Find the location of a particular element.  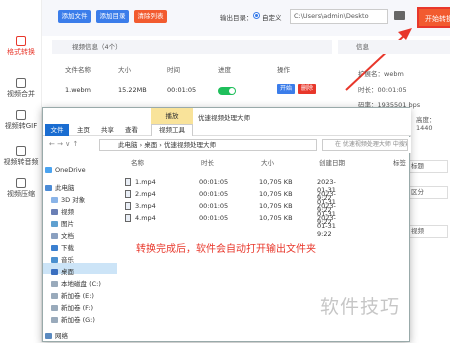

video-icon is located at coordinates (54, 212).